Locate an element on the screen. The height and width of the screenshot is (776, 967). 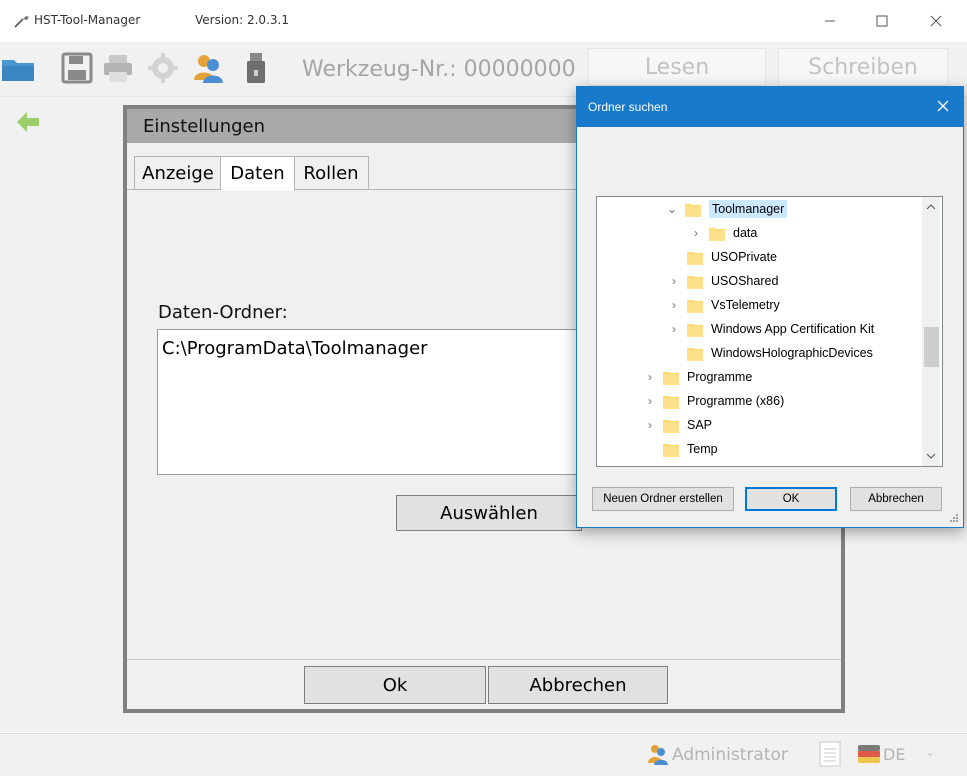
folder-ok-button: OK is located at coordinates (791, 499).